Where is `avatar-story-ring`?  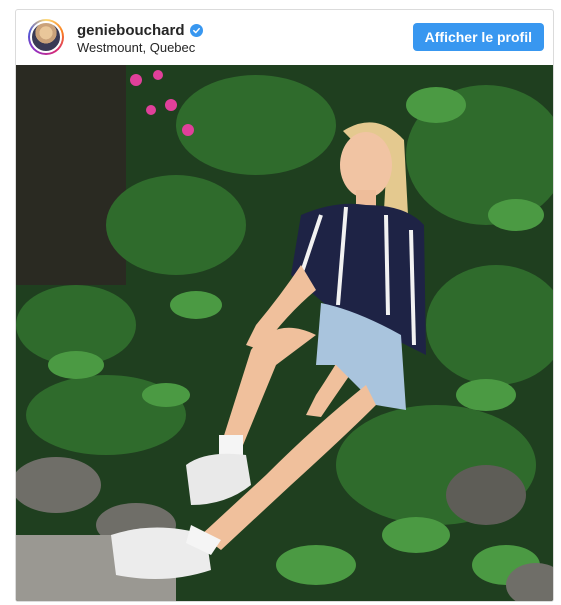
avatar-story-ring is located at coordinates (46, 37).